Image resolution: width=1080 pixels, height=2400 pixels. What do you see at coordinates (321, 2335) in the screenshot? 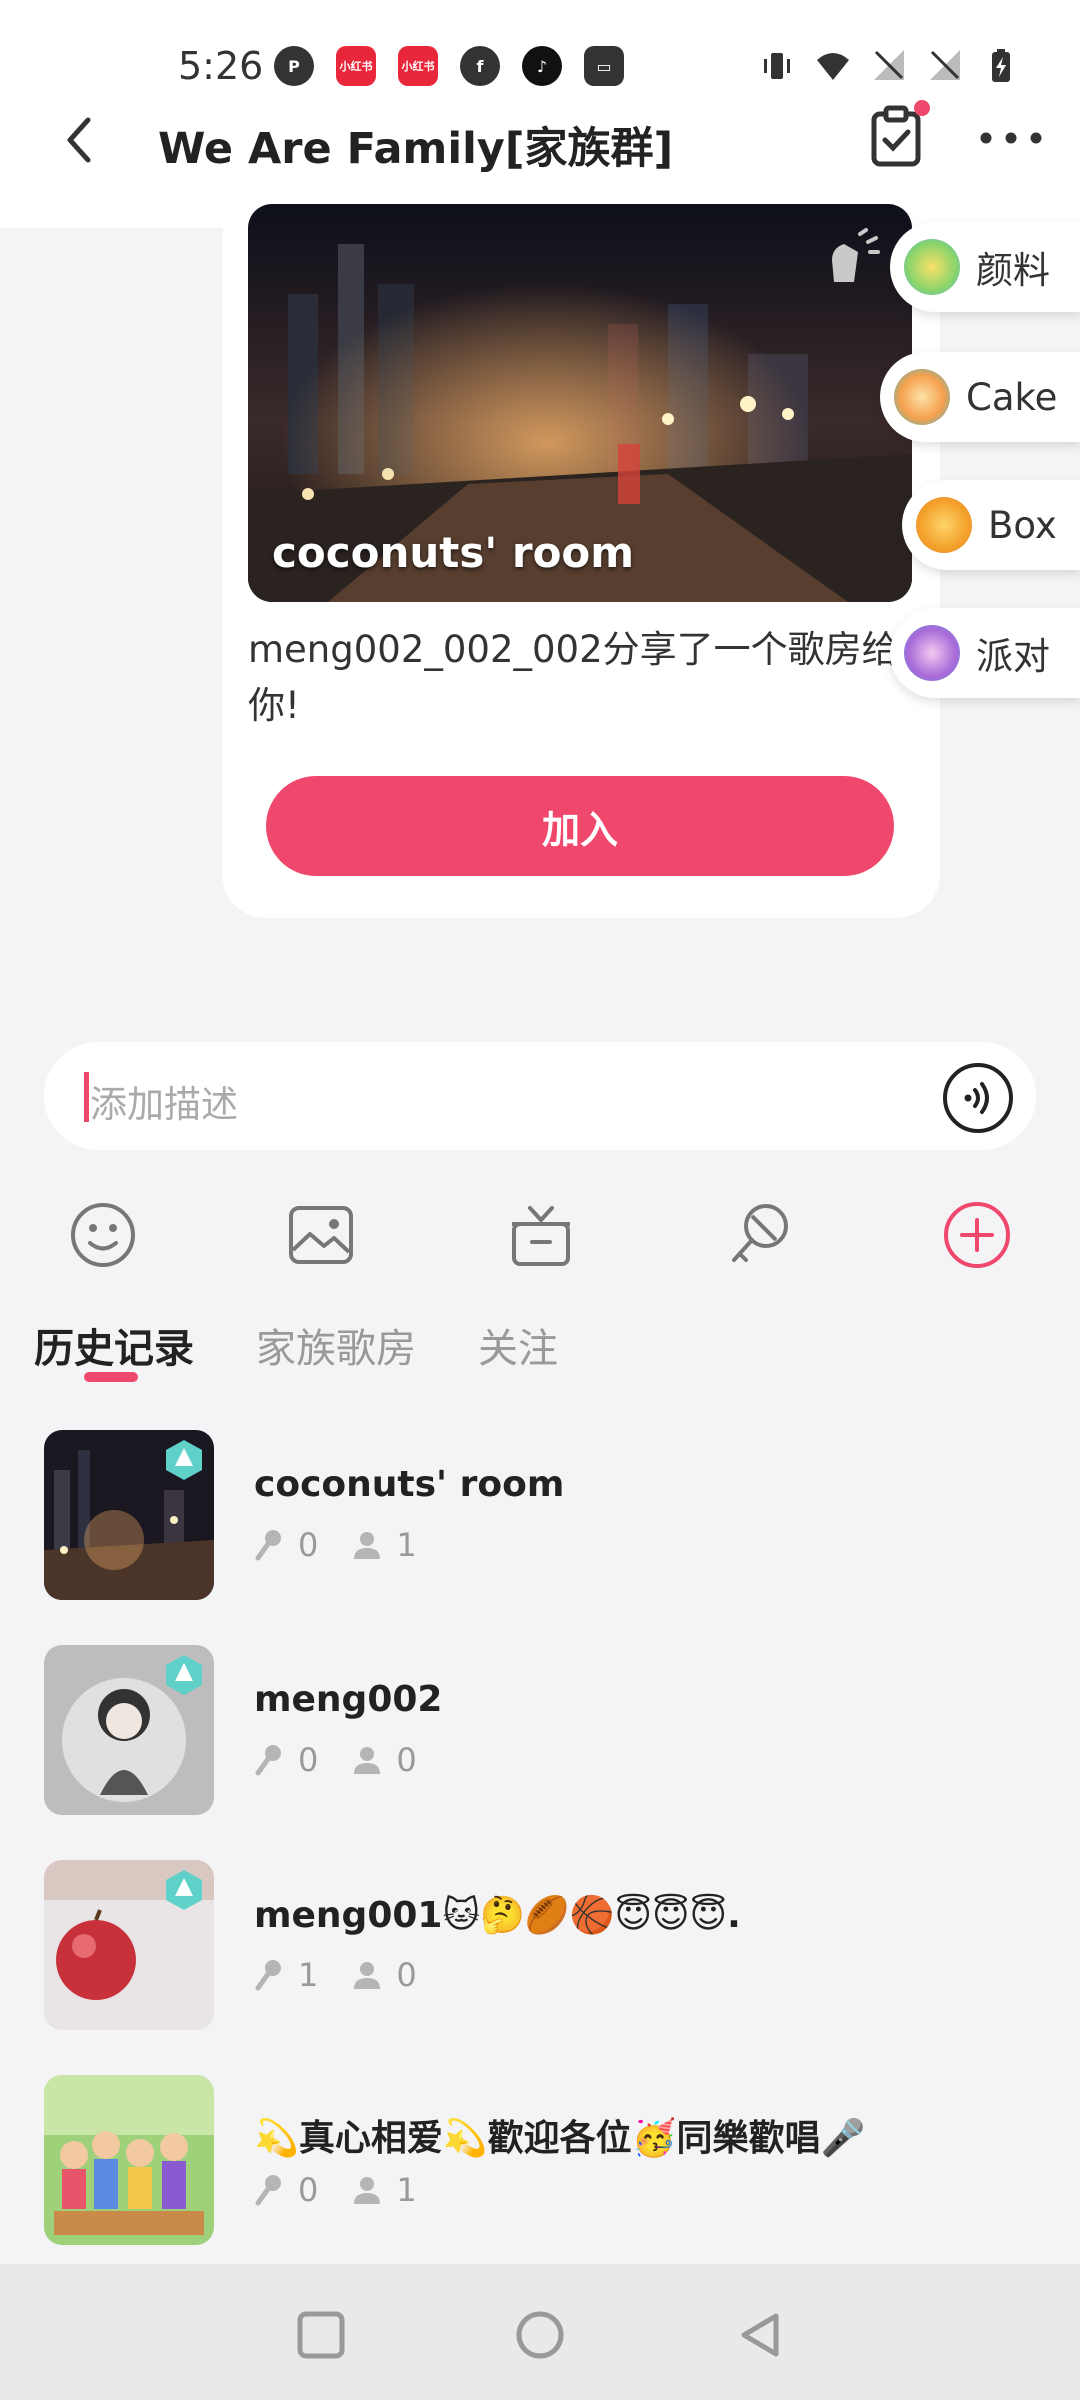
I see `square-icon` at bounding box center [321, 2335].